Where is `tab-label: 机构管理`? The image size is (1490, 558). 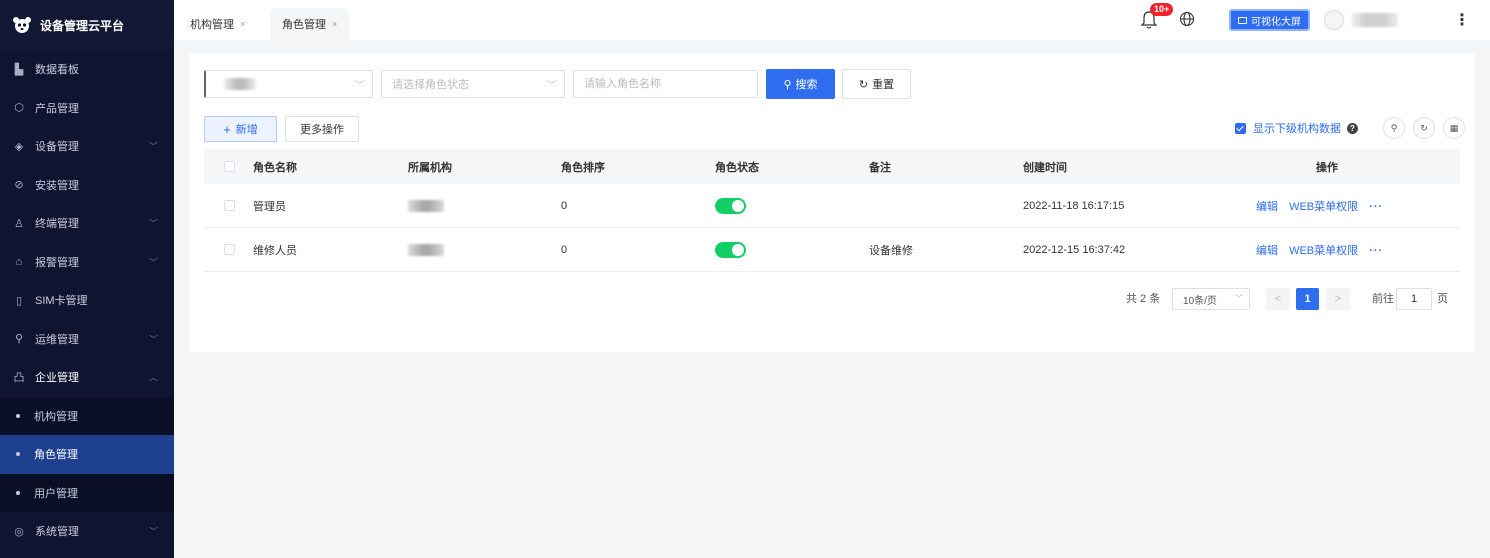
tab-label: 机构管理 is located at coordinates (212, 25).